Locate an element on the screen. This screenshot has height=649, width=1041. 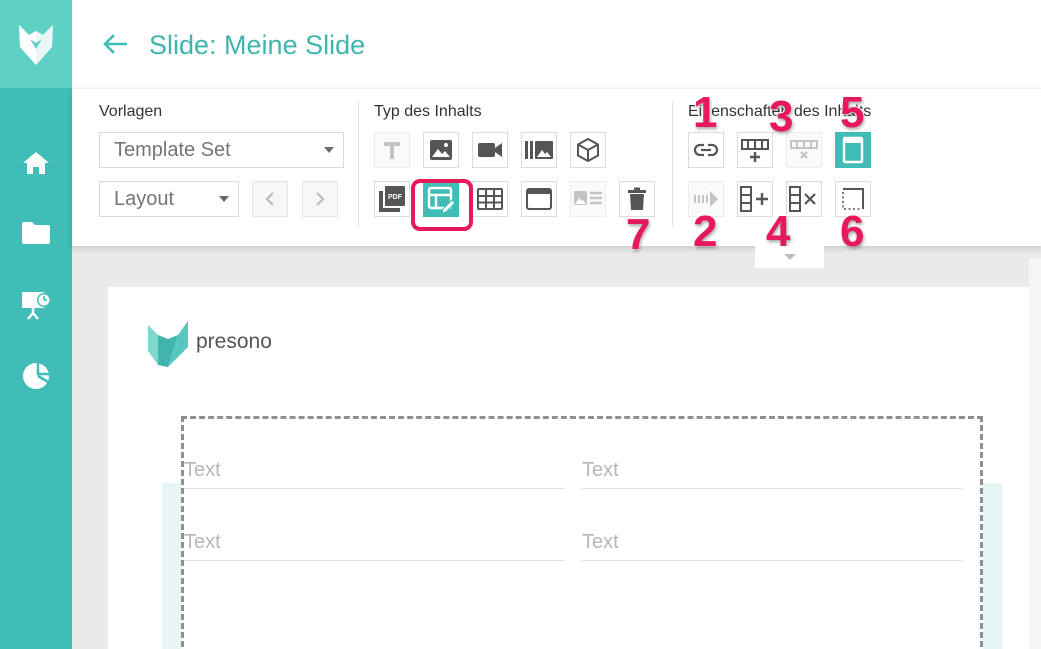
remove-column-button is located at coordinates (804, 199).